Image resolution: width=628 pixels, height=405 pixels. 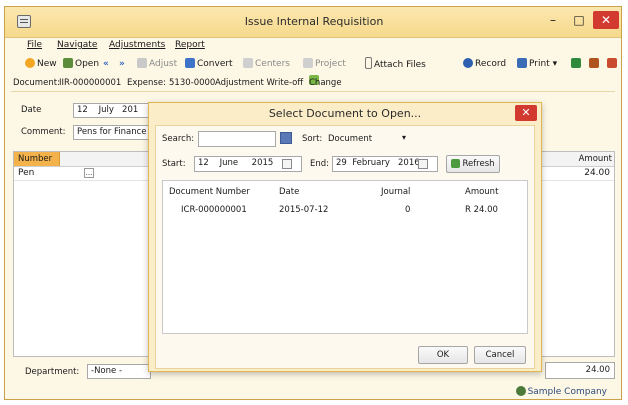 What do you see at coordinates (395, 192) in the screenshot?
I see `column-journal: Journal` at bounding box center [395, 192].